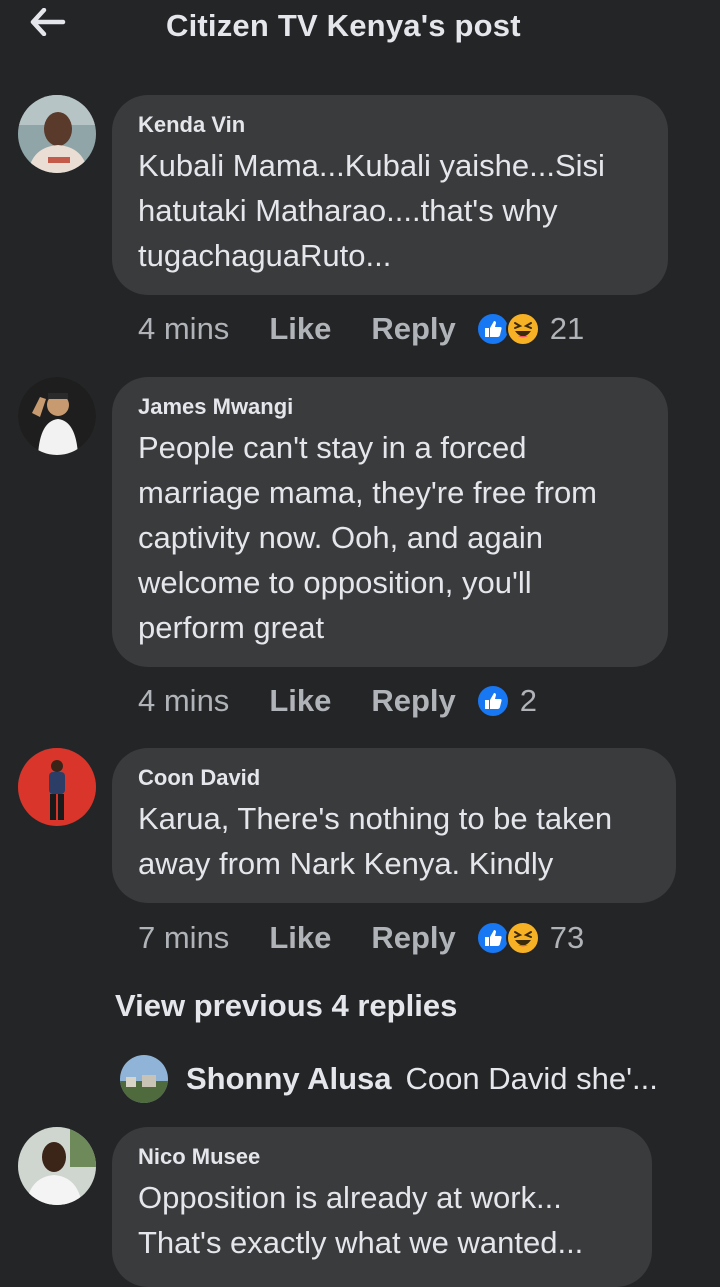  I want to click on comment-line: marriage mama, they're free from, so click(368, 492).